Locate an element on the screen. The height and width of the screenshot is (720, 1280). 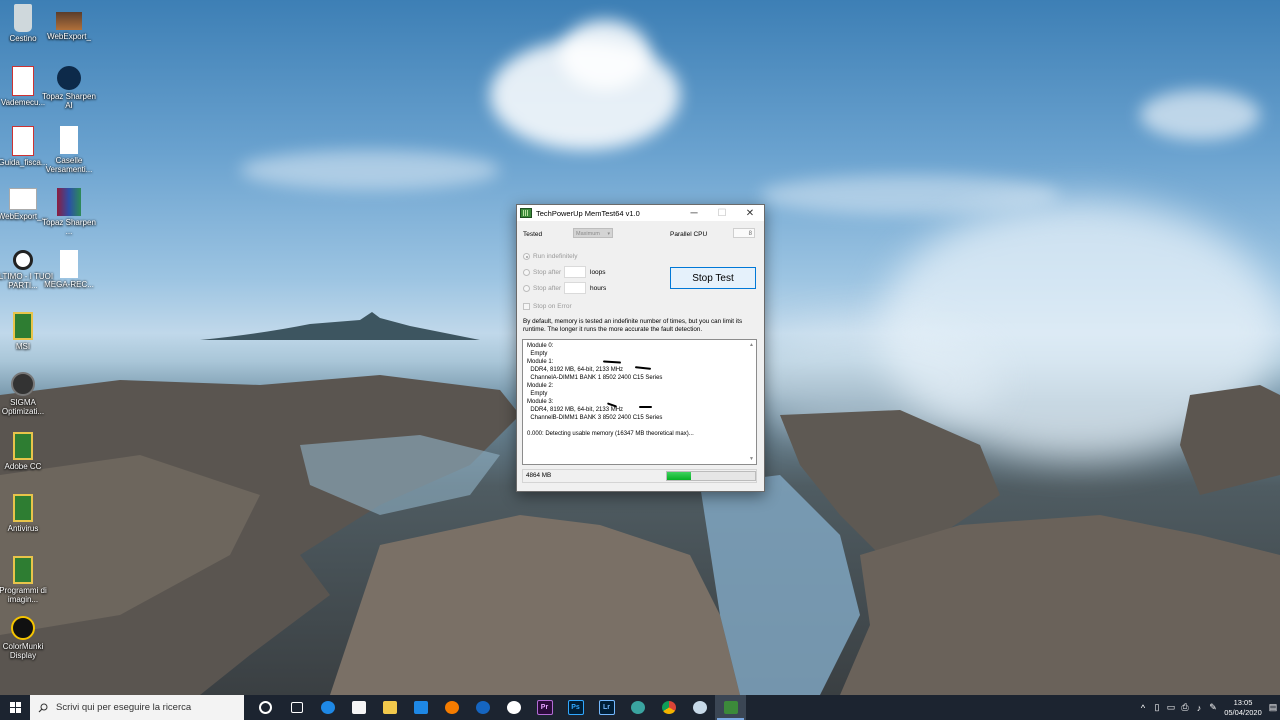
clock-time: 13:05 is located at coordinates (1243, 702).